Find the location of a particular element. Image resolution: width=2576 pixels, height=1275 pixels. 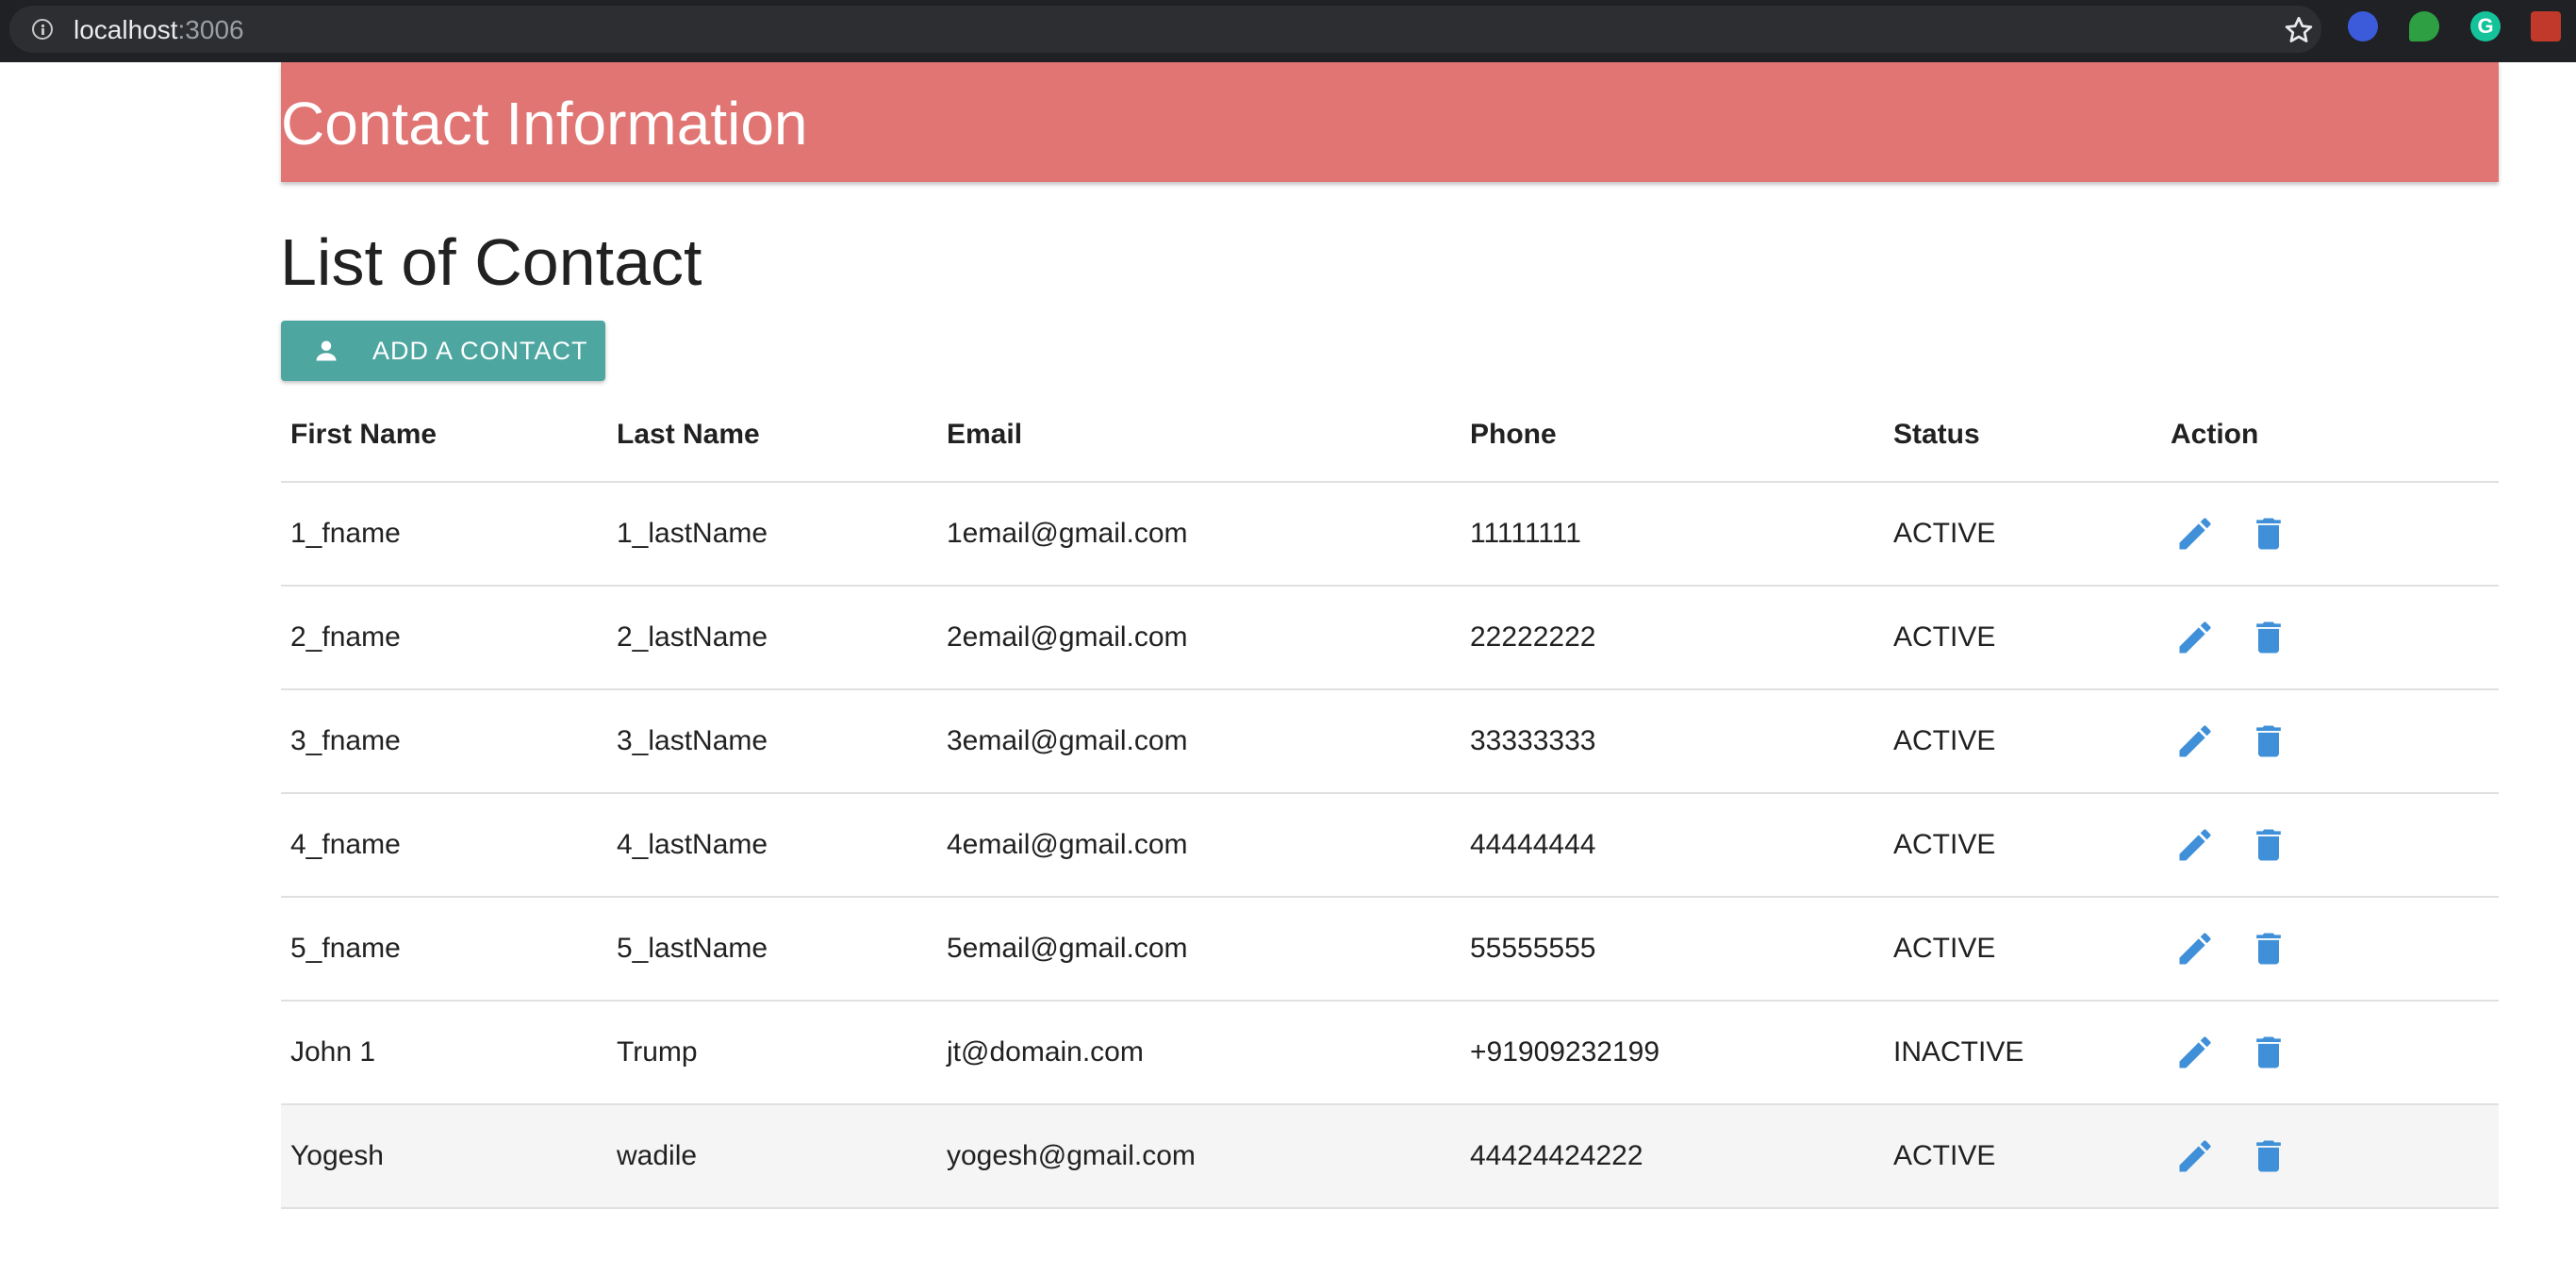

extension-red-icon is located at coordinates (2546, 26).